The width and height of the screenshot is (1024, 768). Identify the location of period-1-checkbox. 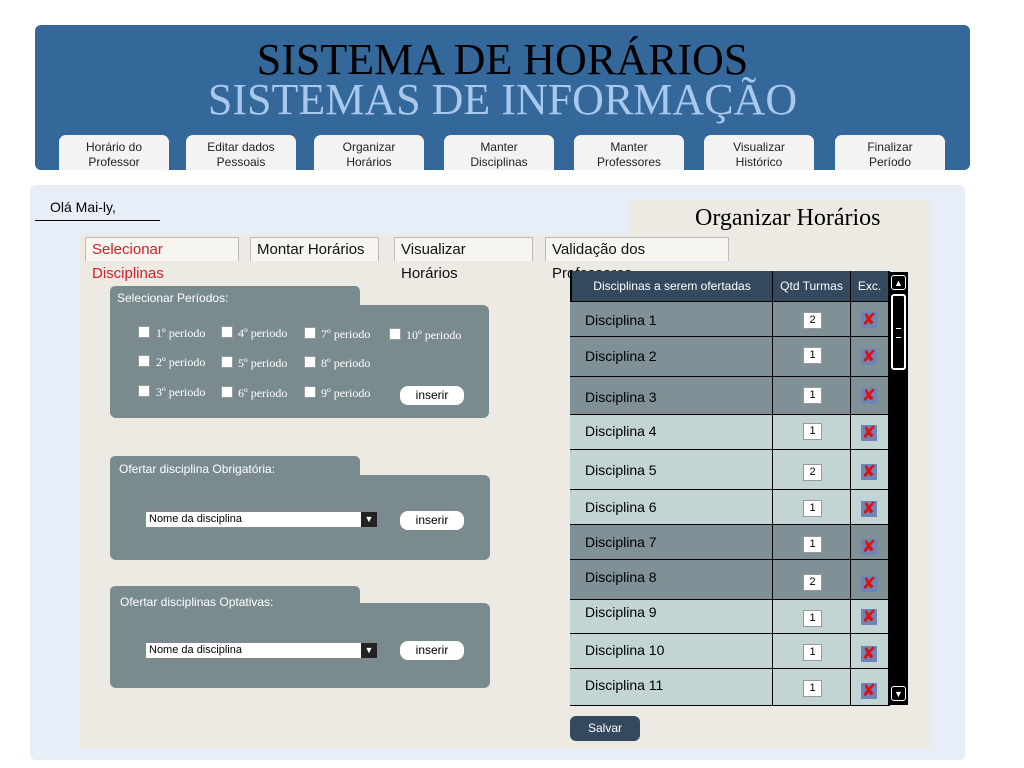
(144, 332).